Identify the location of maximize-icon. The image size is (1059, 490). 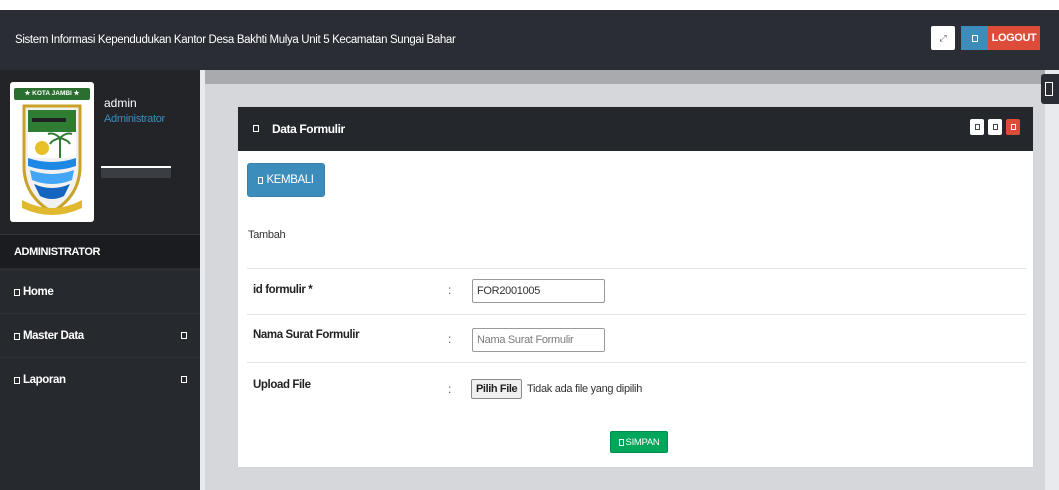
(995, 127).